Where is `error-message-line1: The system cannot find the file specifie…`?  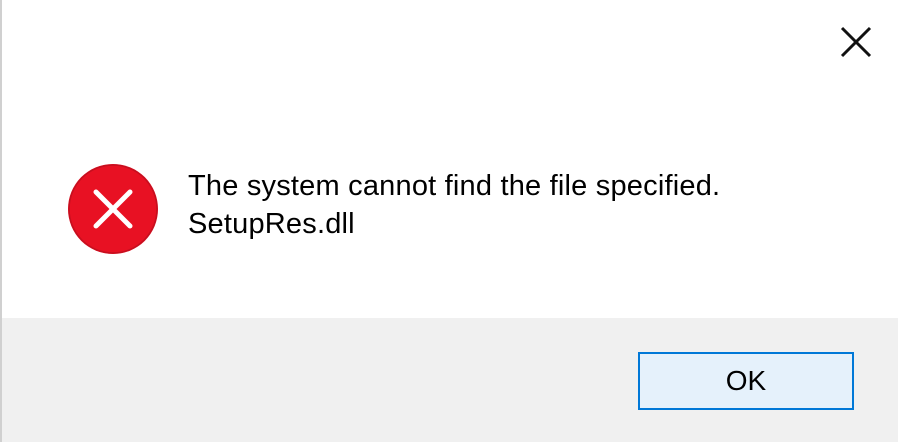
error-message-line1: The system cannot find the file specifie… is located at coordinates (454, 186).